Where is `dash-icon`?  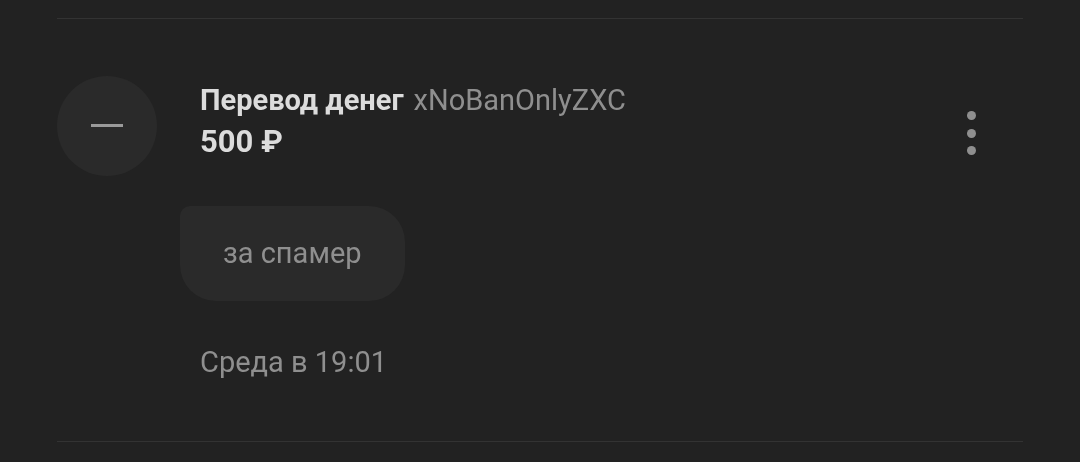
dash-icon is located at coordinates (107, 126).